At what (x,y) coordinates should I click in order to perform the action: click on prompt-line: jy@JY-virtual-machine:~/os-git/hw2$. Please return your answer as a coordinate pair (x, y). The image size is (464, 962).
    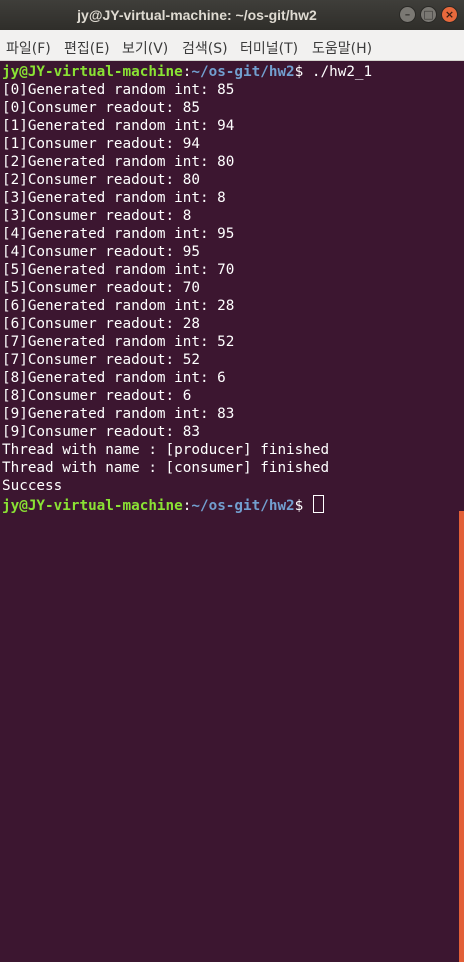
    Looking at the image, I should click on (187, 504).